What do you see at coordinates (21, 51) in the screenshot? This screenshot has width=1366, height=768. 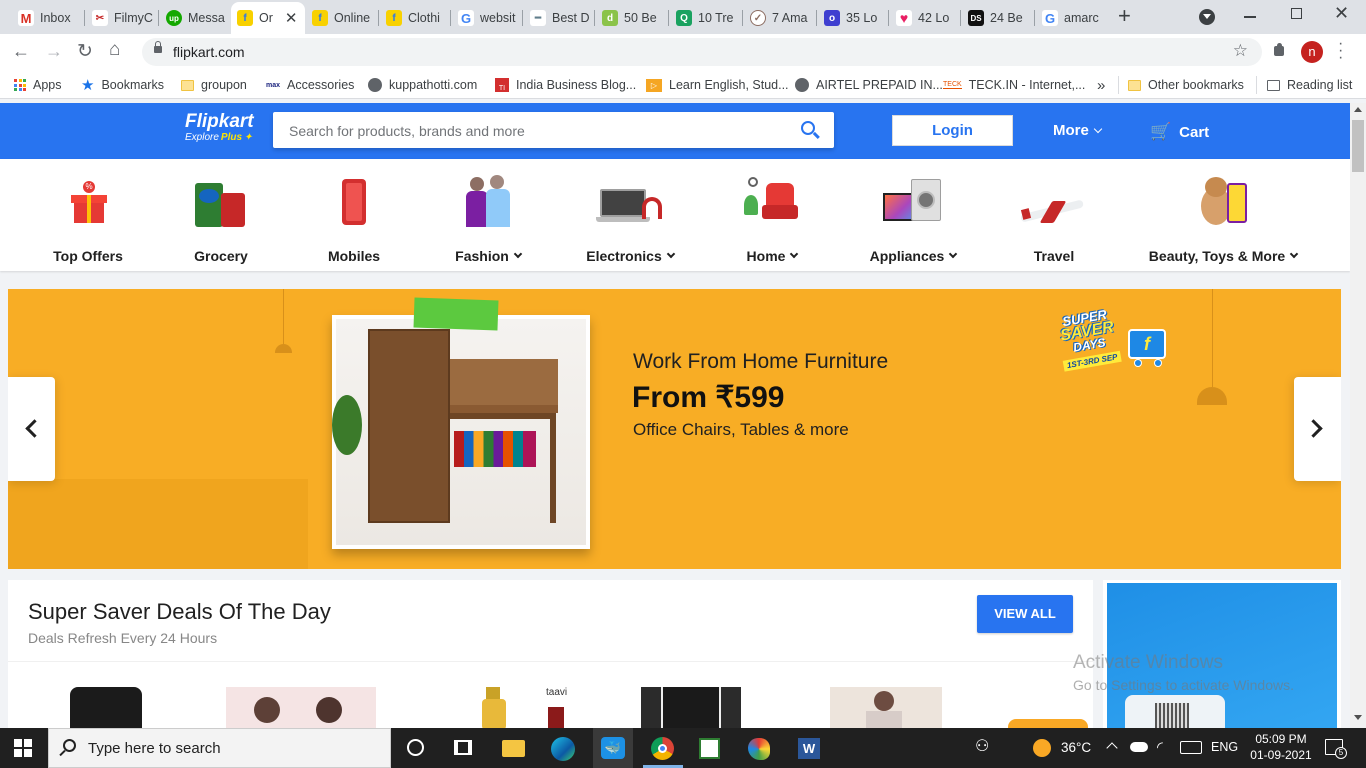 I see `back-arrow-icon: ←` at bounding box center [21, 51].